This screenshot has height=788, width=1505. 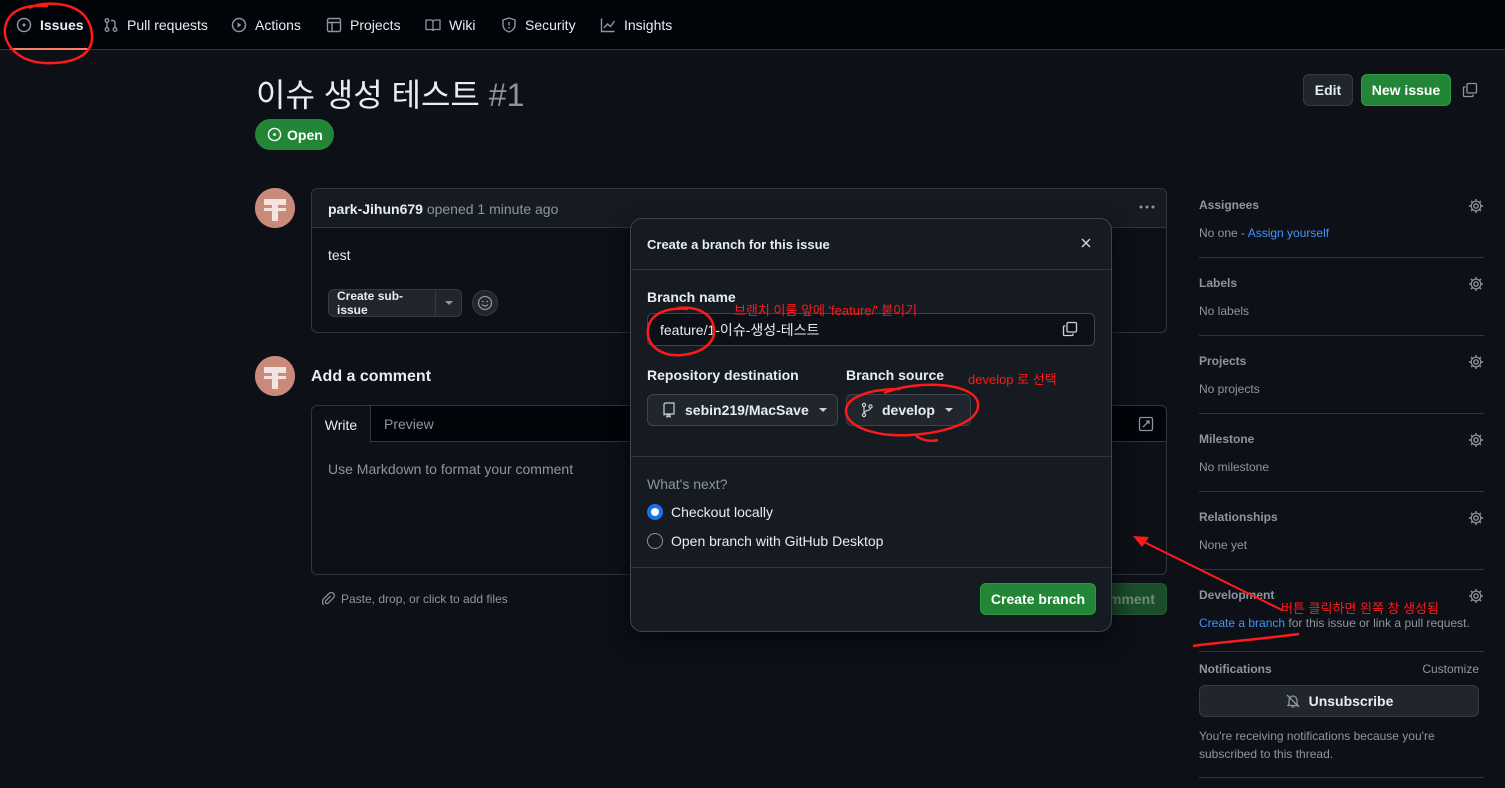 I want to click on issues-tab-circle, so click(x=48, y=33).